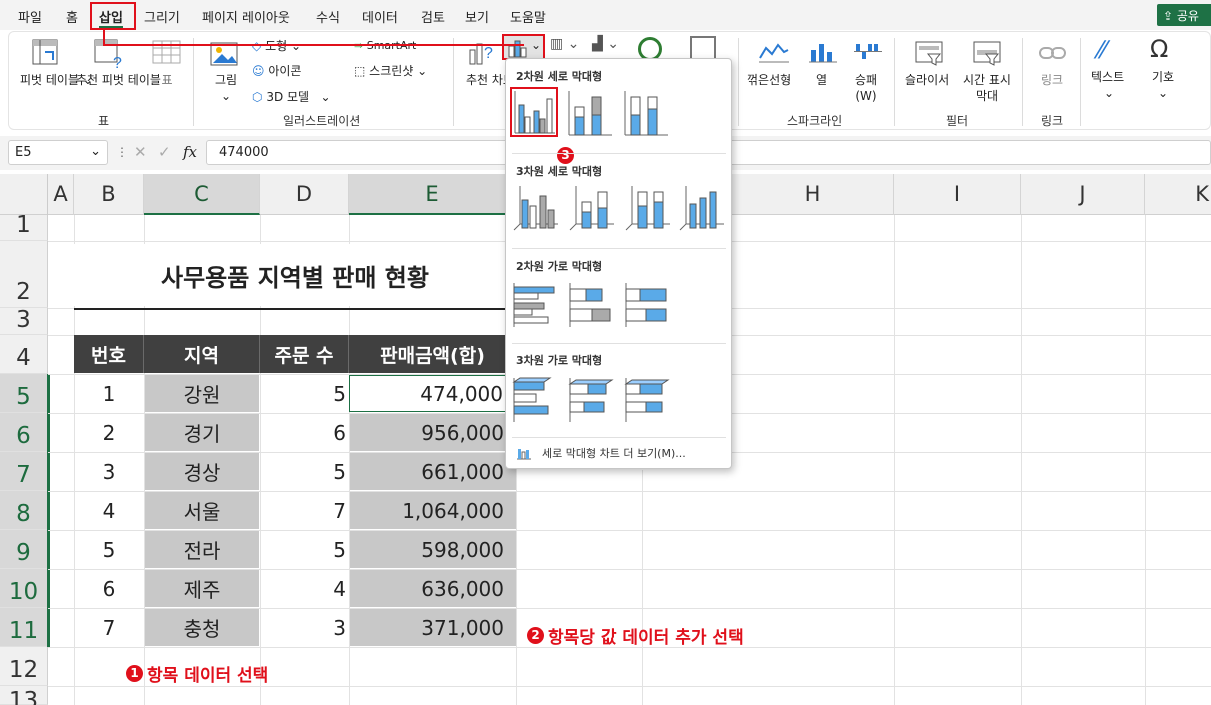 Image resolution: width=1211 pixels, height=705 pixels. I want to click on column-chart-button: ⌄, so click(523, 47).